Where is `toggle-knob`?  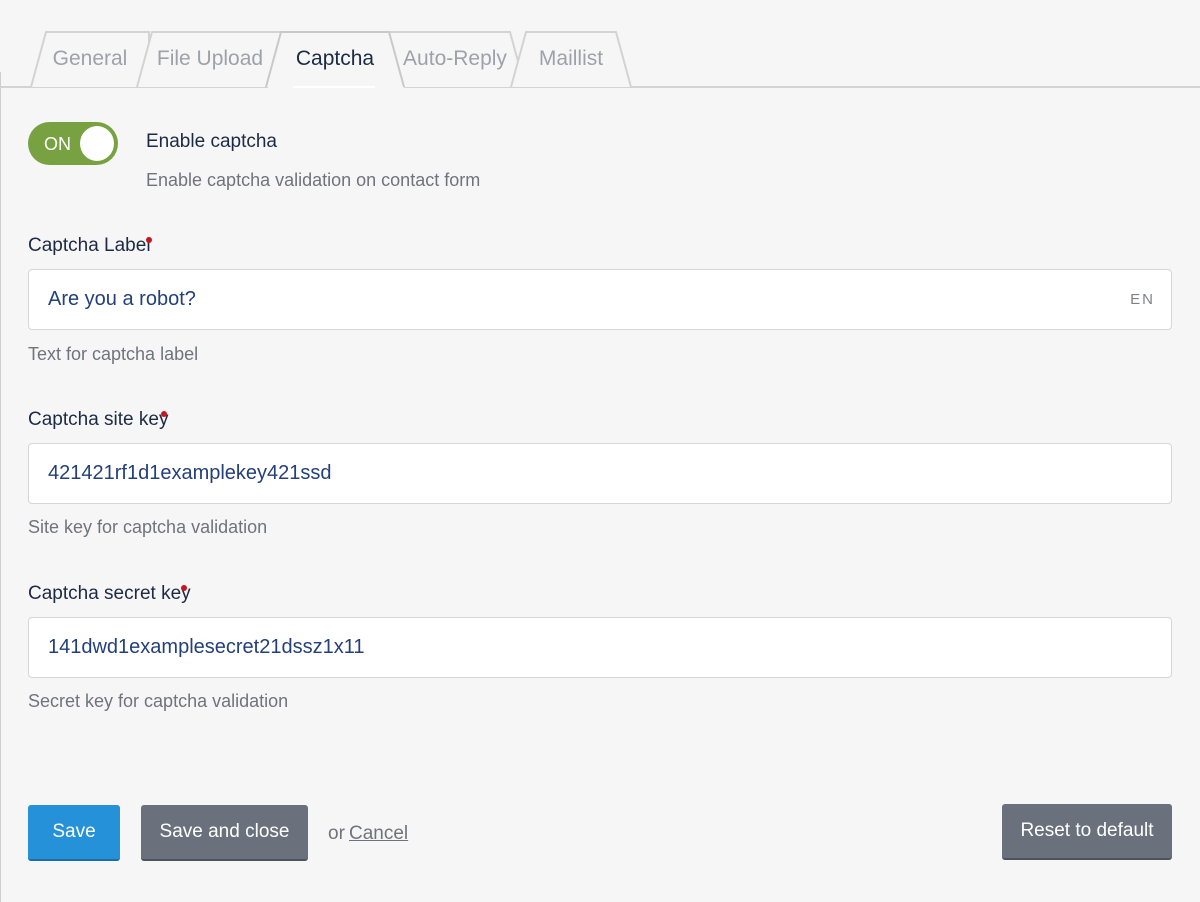 toggle-knob is located at coordinates (97, 143).